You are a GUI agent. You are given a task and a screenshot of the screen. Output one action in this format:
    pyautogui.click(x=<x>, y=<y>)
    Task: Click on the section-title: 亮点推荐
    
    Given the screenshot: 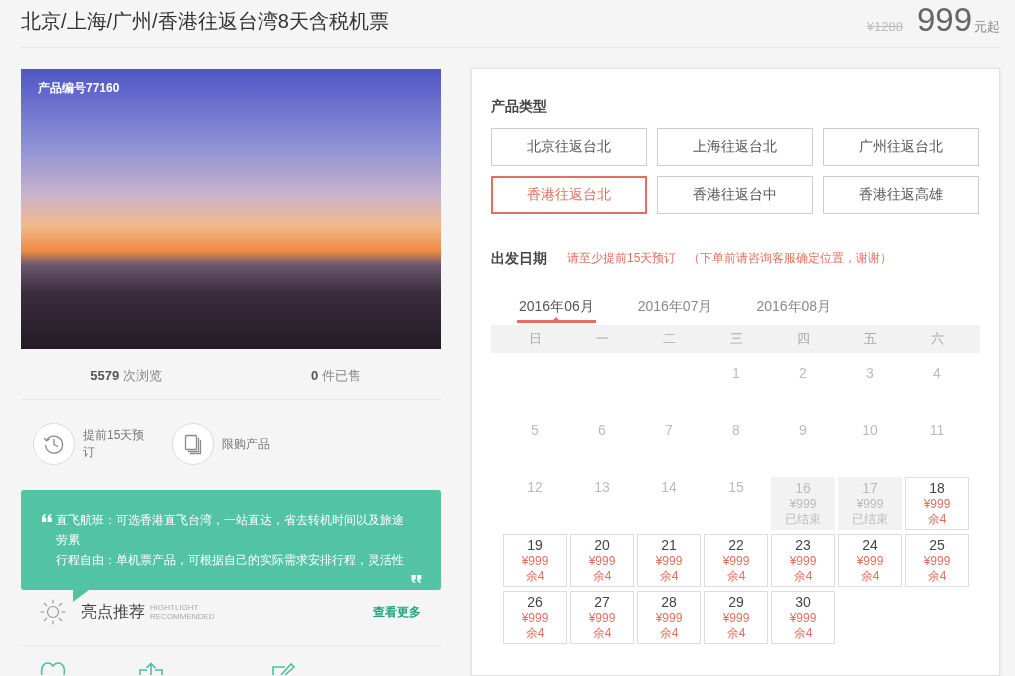 What is the action you would take?
    pyautogui.click(x=113, y=611)
    